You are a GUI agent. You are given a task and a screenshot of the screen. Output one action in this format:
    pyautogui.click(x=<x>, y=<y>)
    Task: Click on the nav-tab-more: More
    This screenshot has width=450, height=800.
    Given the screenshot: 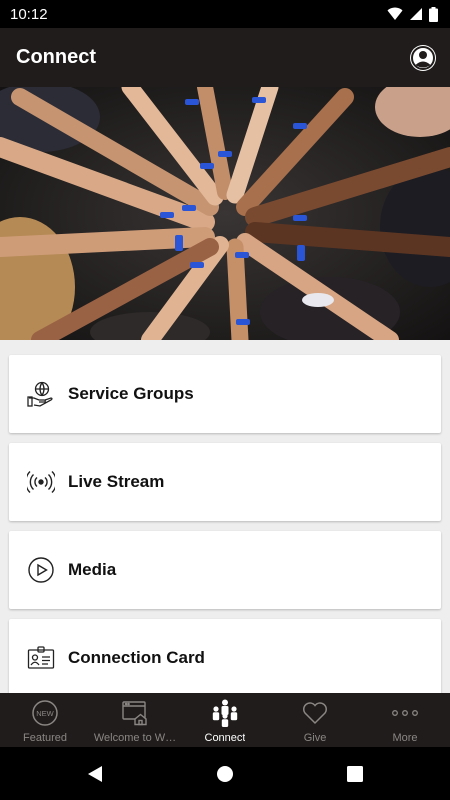 What is the action you would take?
    pyautogui.click(x=405, y=720)
    